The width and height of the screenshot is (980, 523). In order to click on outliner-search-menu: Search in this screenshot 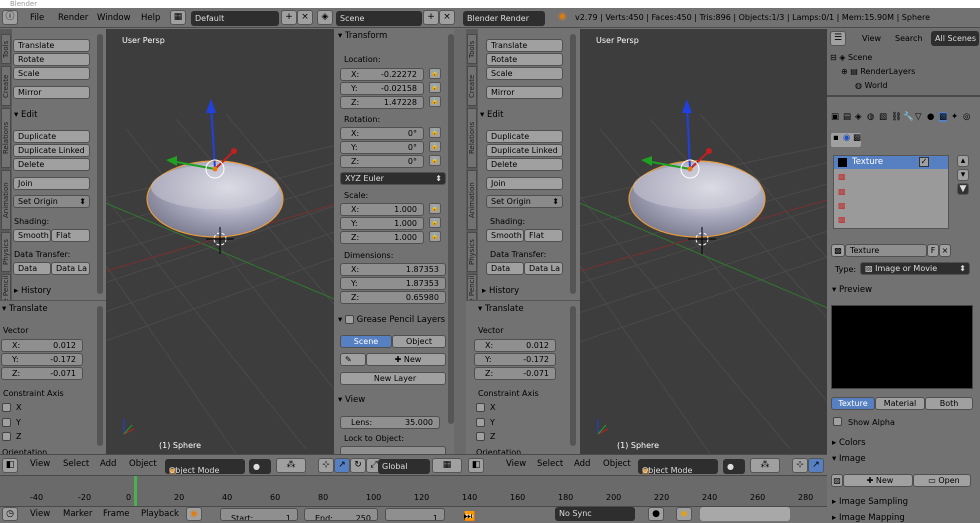, I will do `click(908, 38)`.